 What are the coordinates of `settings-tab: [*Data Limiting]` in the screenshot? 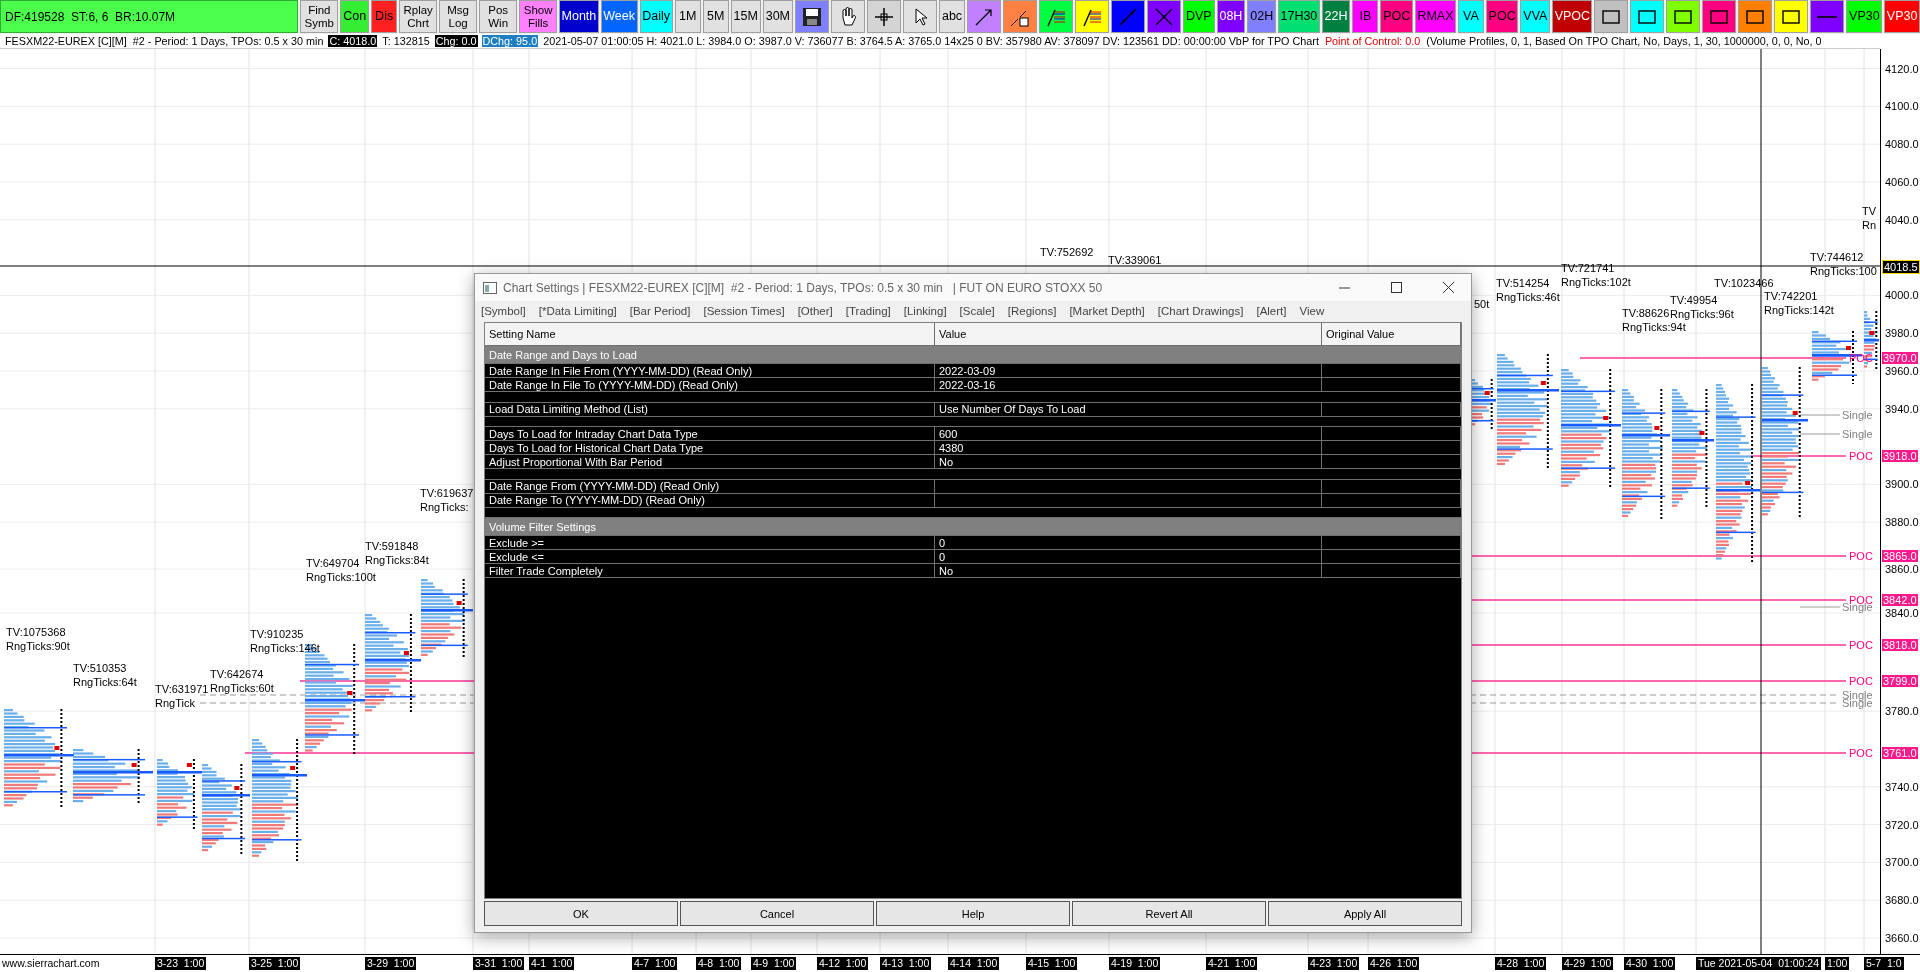 It's located at (577, 311).